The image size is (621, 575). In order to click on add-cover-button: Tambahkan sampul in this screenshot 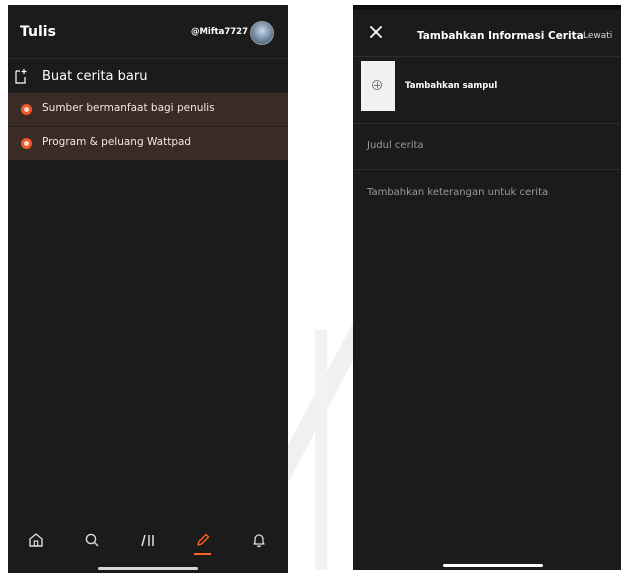, I will do `click(487, 90)`.